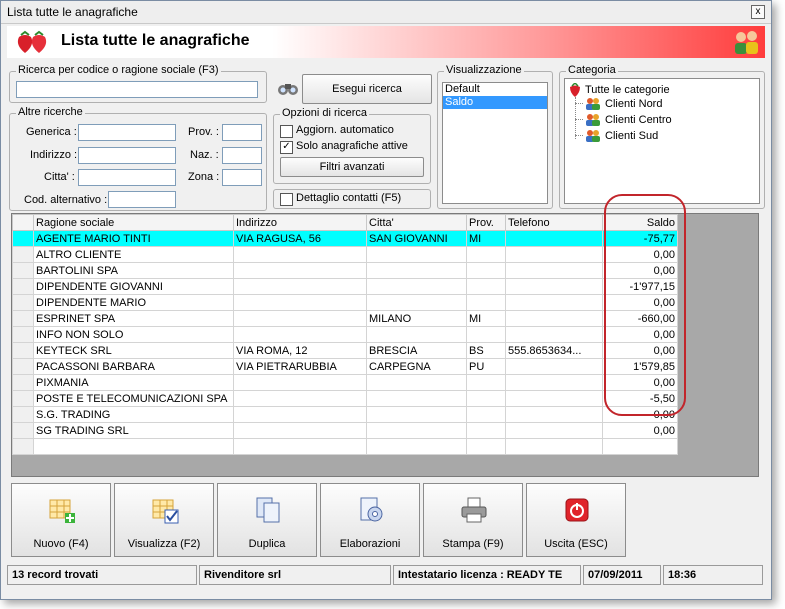 This screenshot has height=609, width=785. I want to click on table-row: INFO NON SOLO 0,00, so click(345, 334).